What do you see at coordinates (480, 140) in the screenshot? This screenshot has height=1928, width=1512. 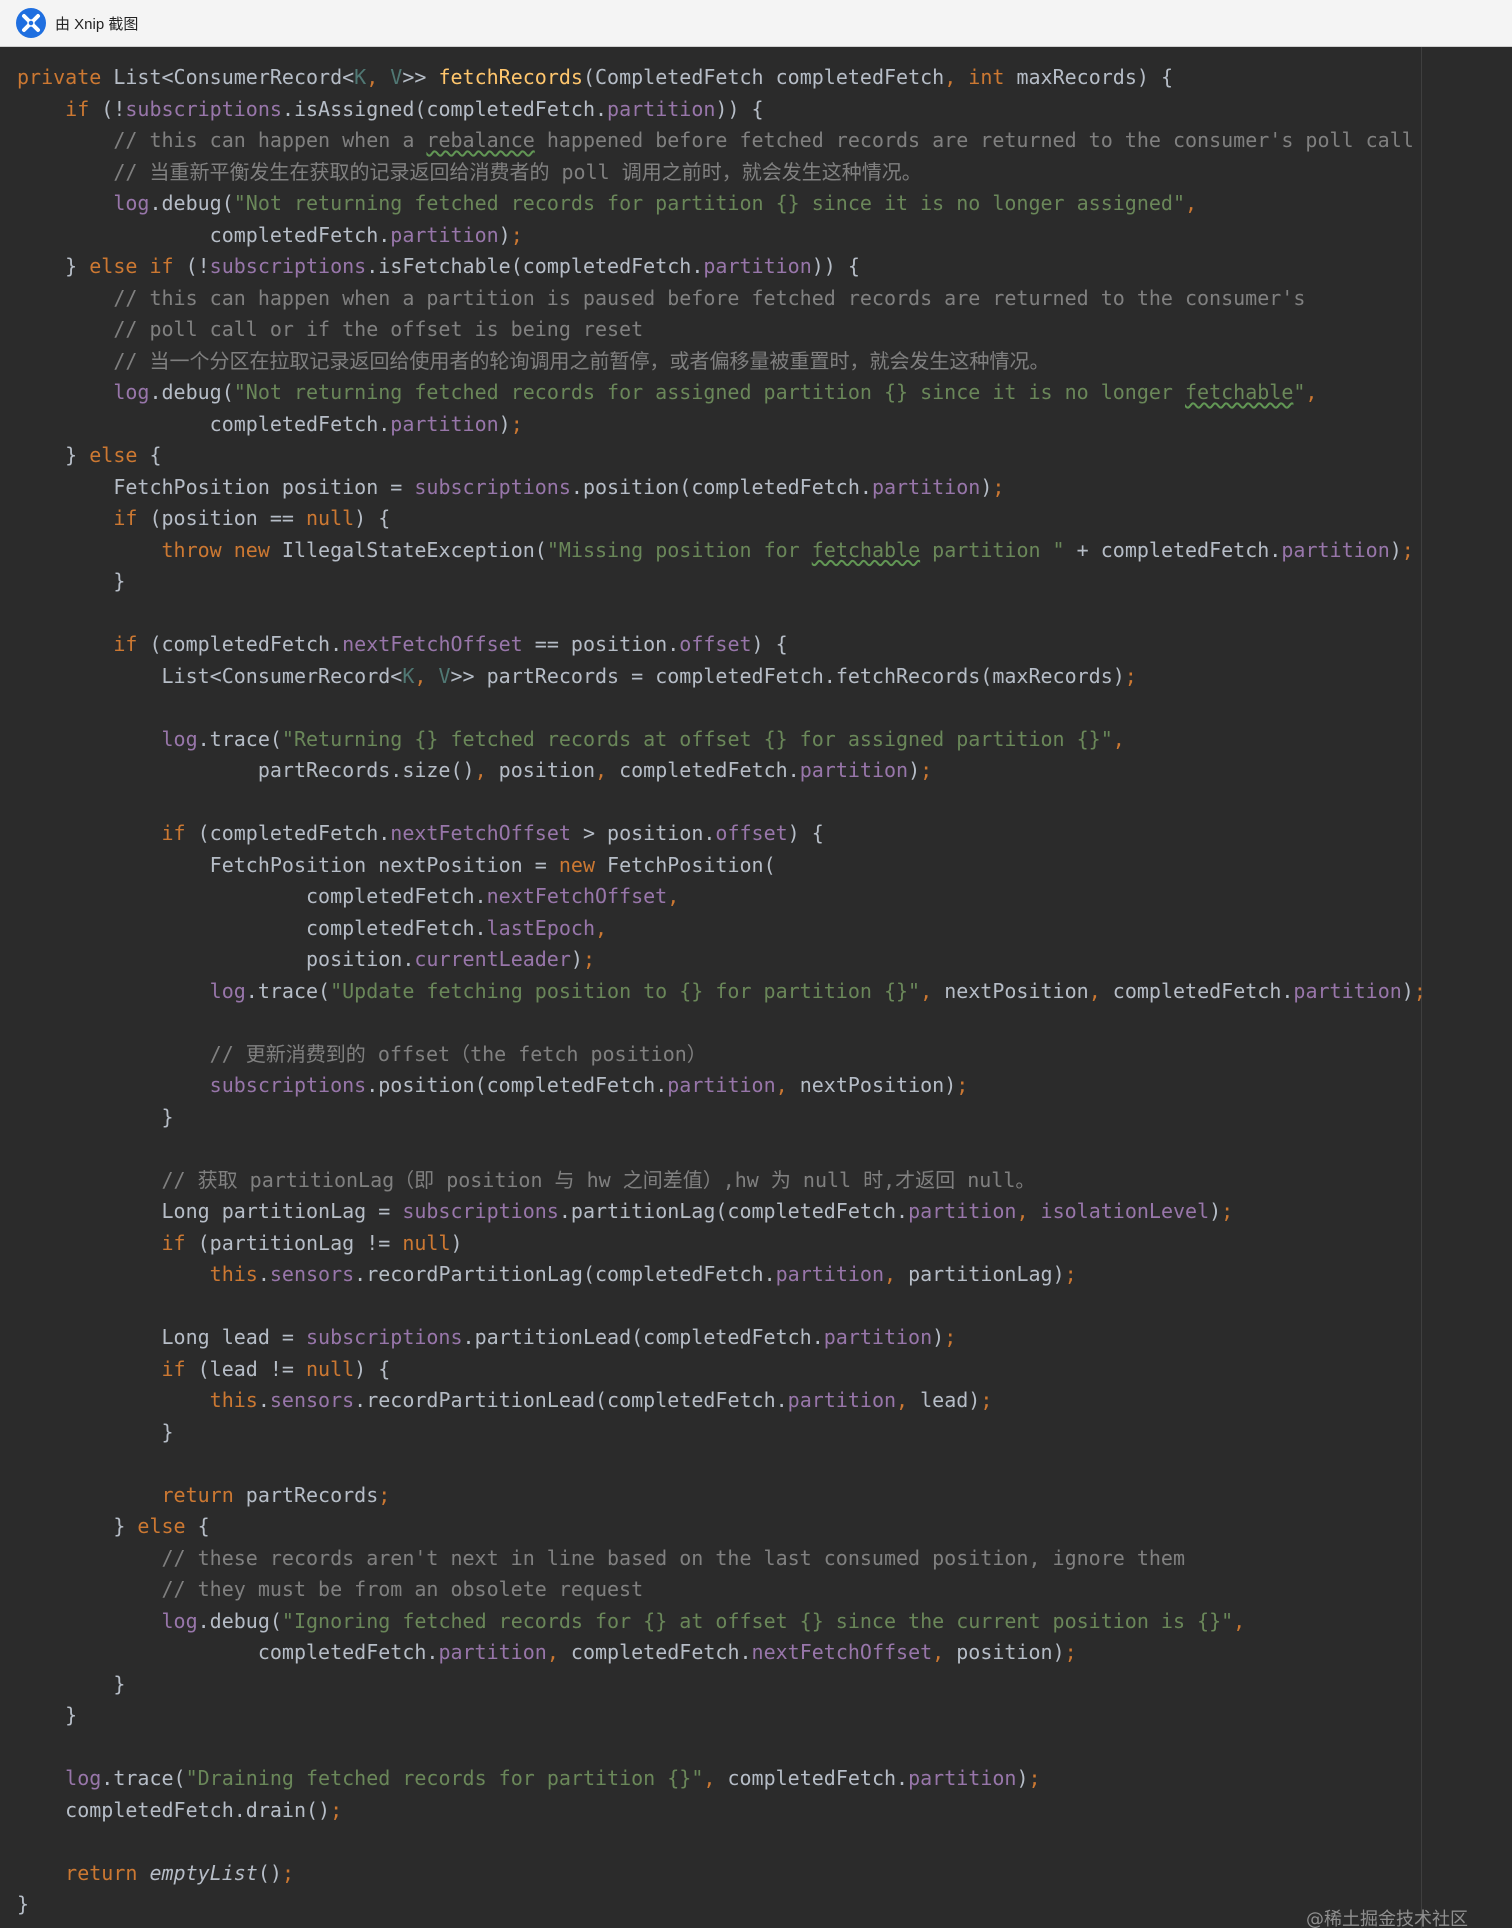 I see `code-token: rebalance` at bounding box center [480, 140].